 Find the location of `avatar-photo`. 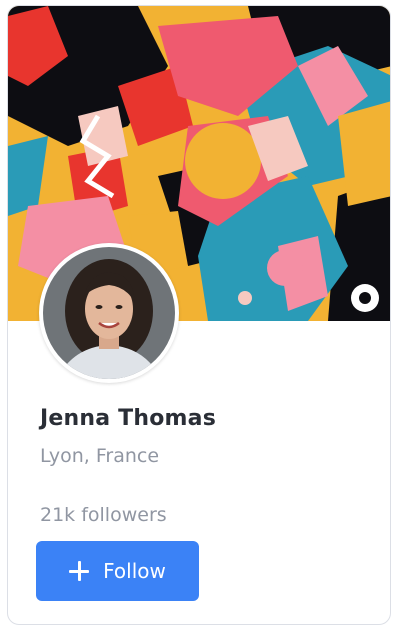

avatar-photo is located at coordinates (109, 313).